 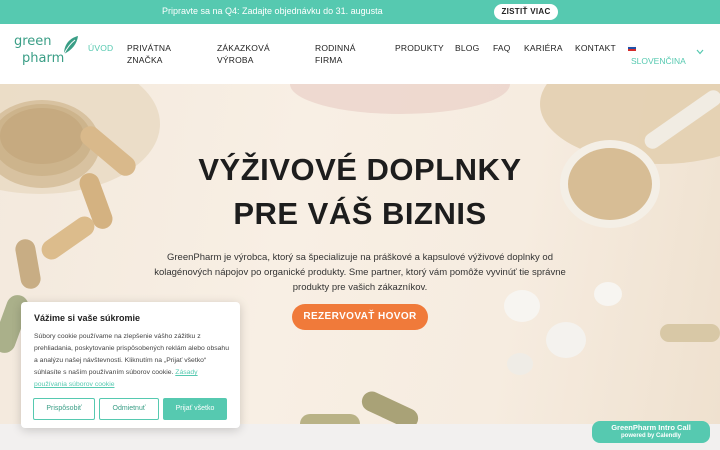 What do you see at coordinates (129, 409) in the screenshot?
I see `reject-button: Odmietnuť` at bounding box center [129, 409].